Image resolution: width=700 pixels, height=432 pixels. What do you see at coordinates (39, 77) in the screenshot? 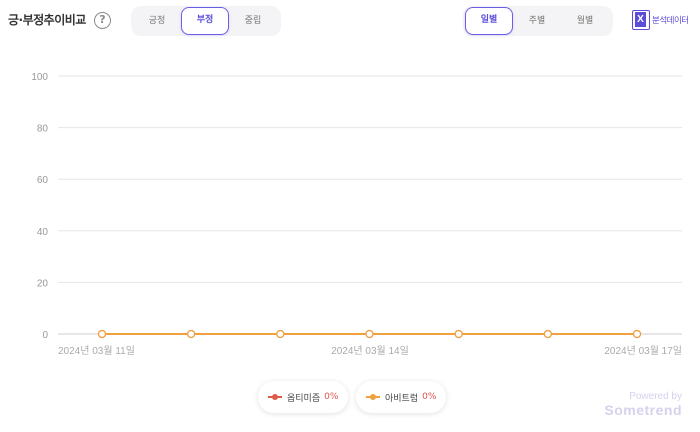
I see `y-tick-label: 100` at bounding box center [39, 77].